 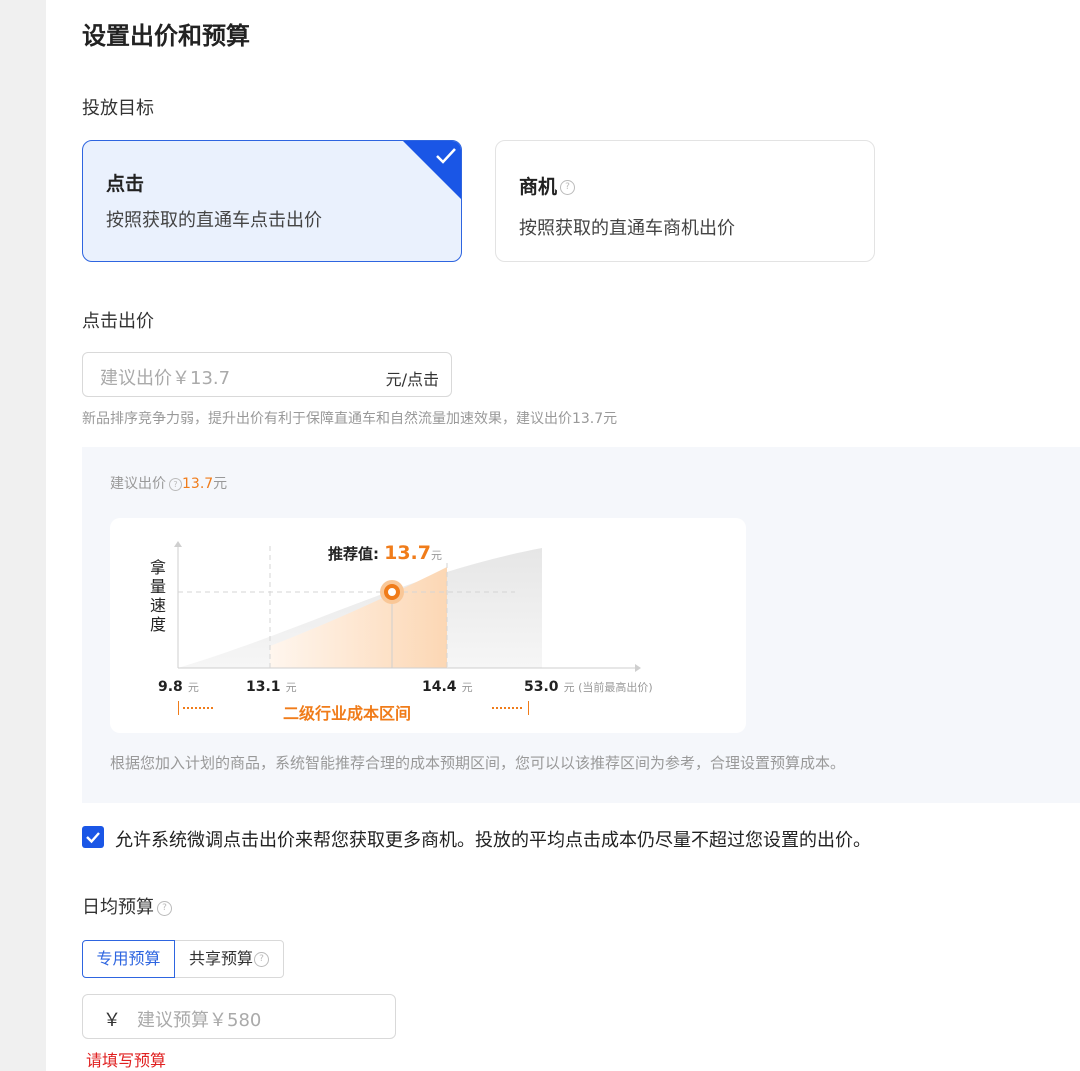 I want to click on recommend-unit: 元, so click(x=436, y=555).